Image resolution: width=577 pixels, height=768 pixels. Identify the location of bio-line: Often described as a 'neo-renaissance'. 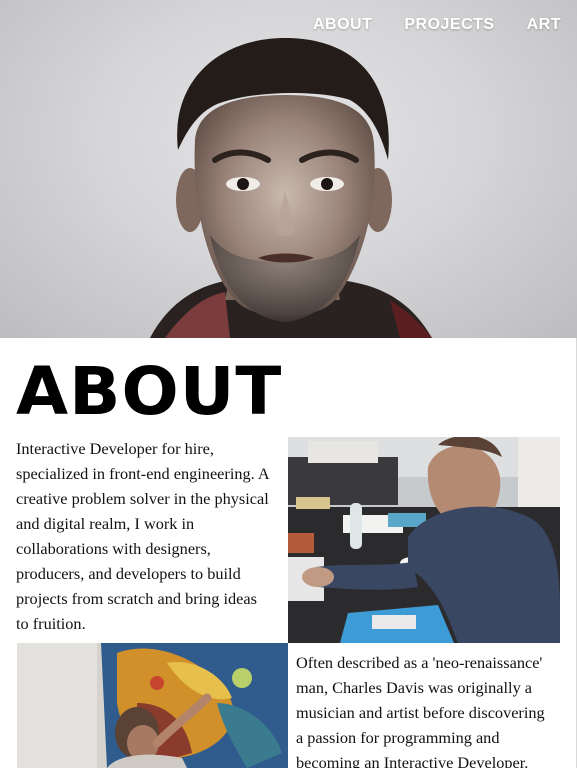
(419, 662).